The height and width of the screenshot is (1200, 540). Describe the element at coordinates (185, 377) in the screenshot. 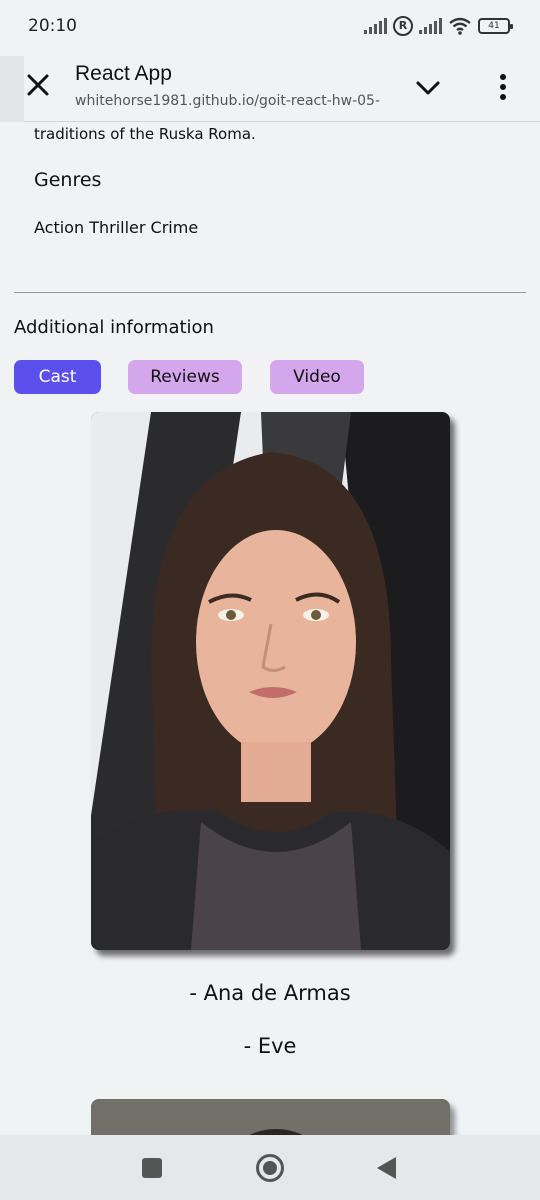

I see `tab-reviews: Reviews` at that location.